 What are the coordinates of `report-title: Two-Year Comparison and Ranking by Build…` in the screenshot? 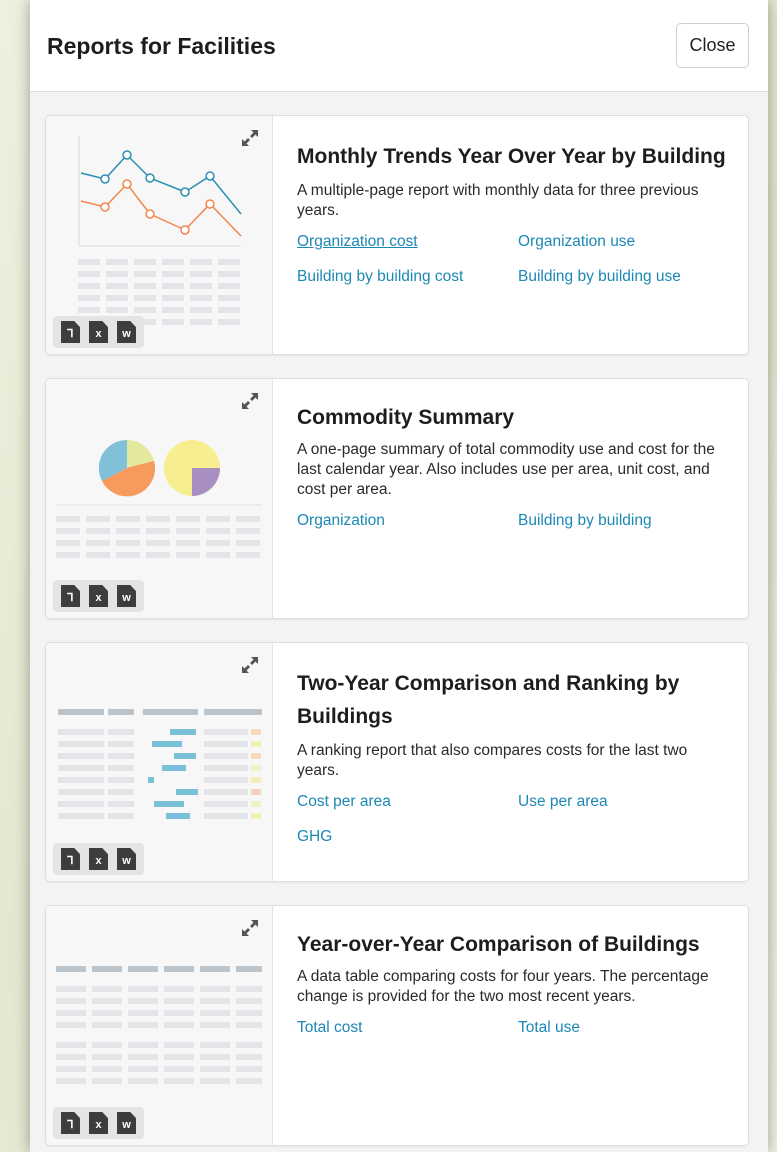 It's located at (488, 700).